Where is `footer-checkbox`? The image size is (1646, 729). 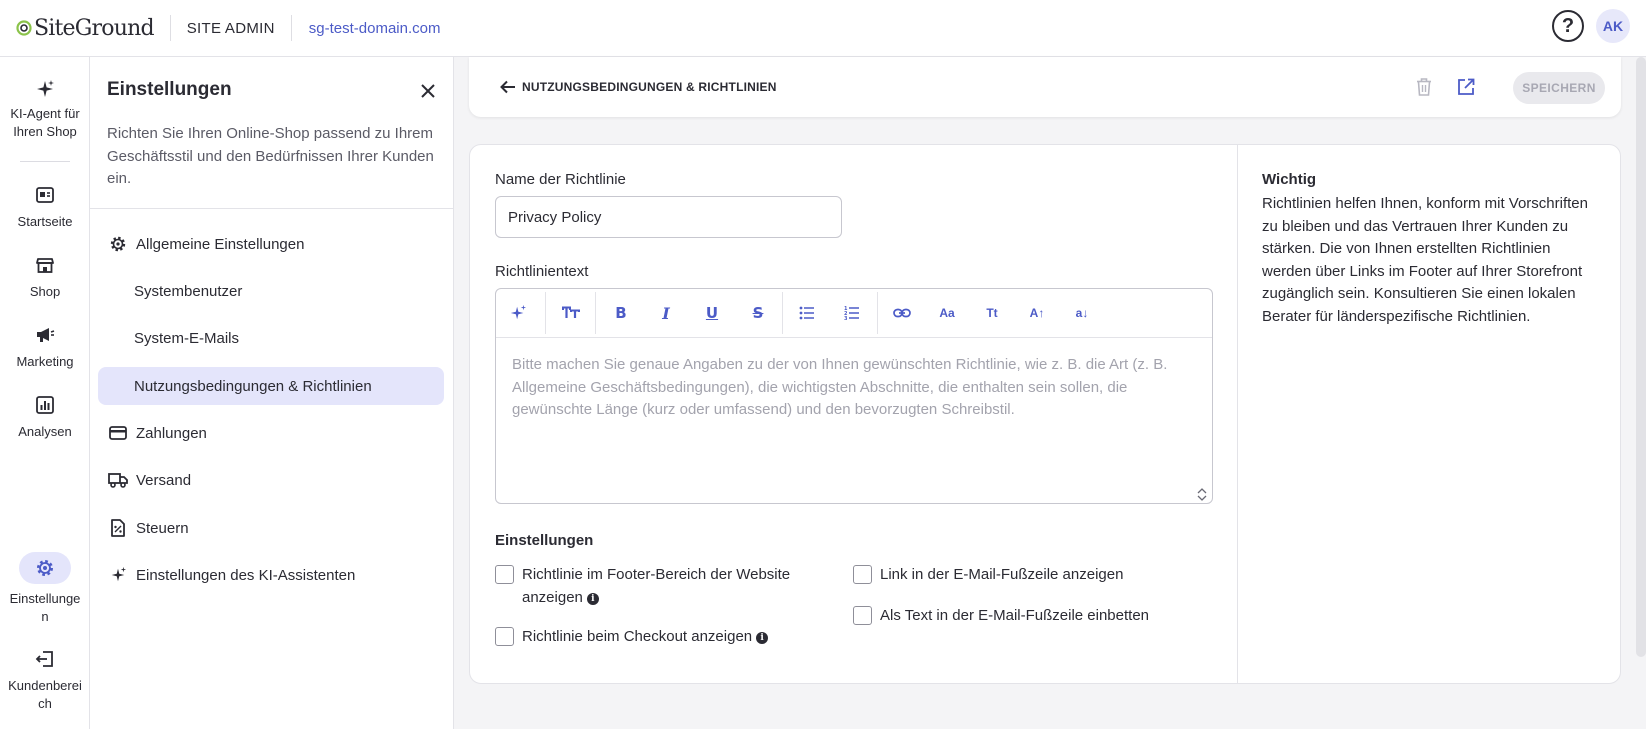 footer-checkbox is located at coordinates (504, 574).